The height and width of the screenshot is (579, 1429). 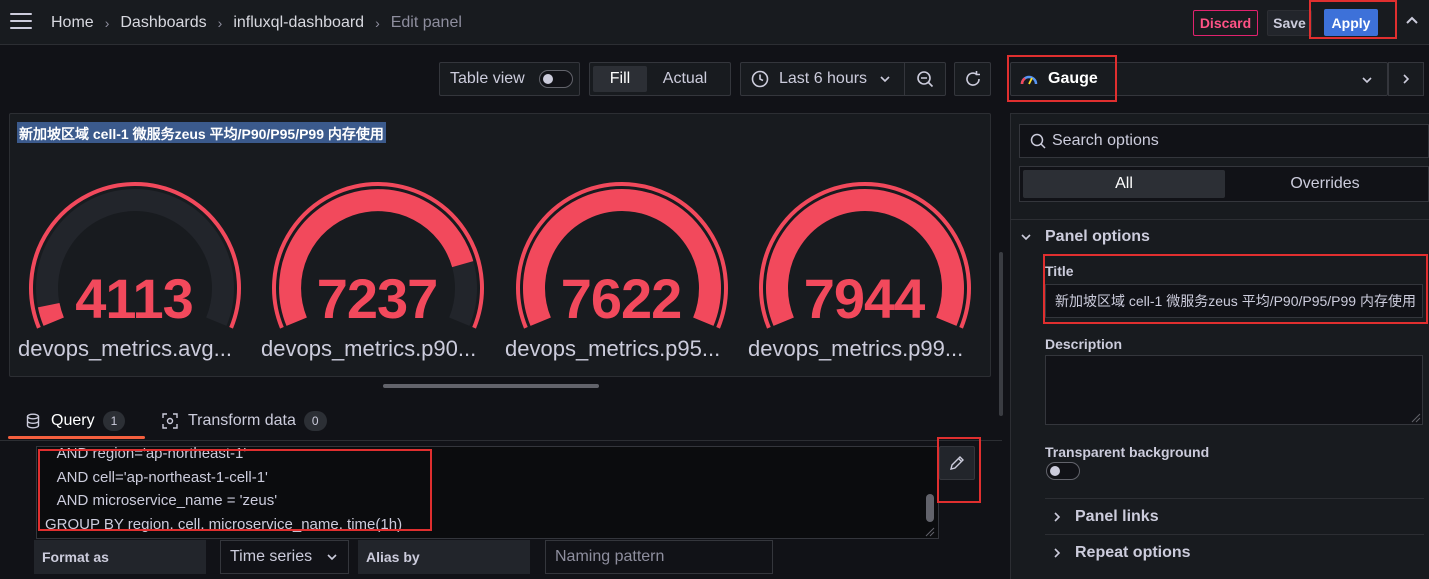 What do you see at coordinates (201, 132) in the screenshot?
I see `panel-title: 新加坡区域 cell-1 微服务zeus 平均/P90/P95/P99 内存使用` at bounding box center [201, 132].